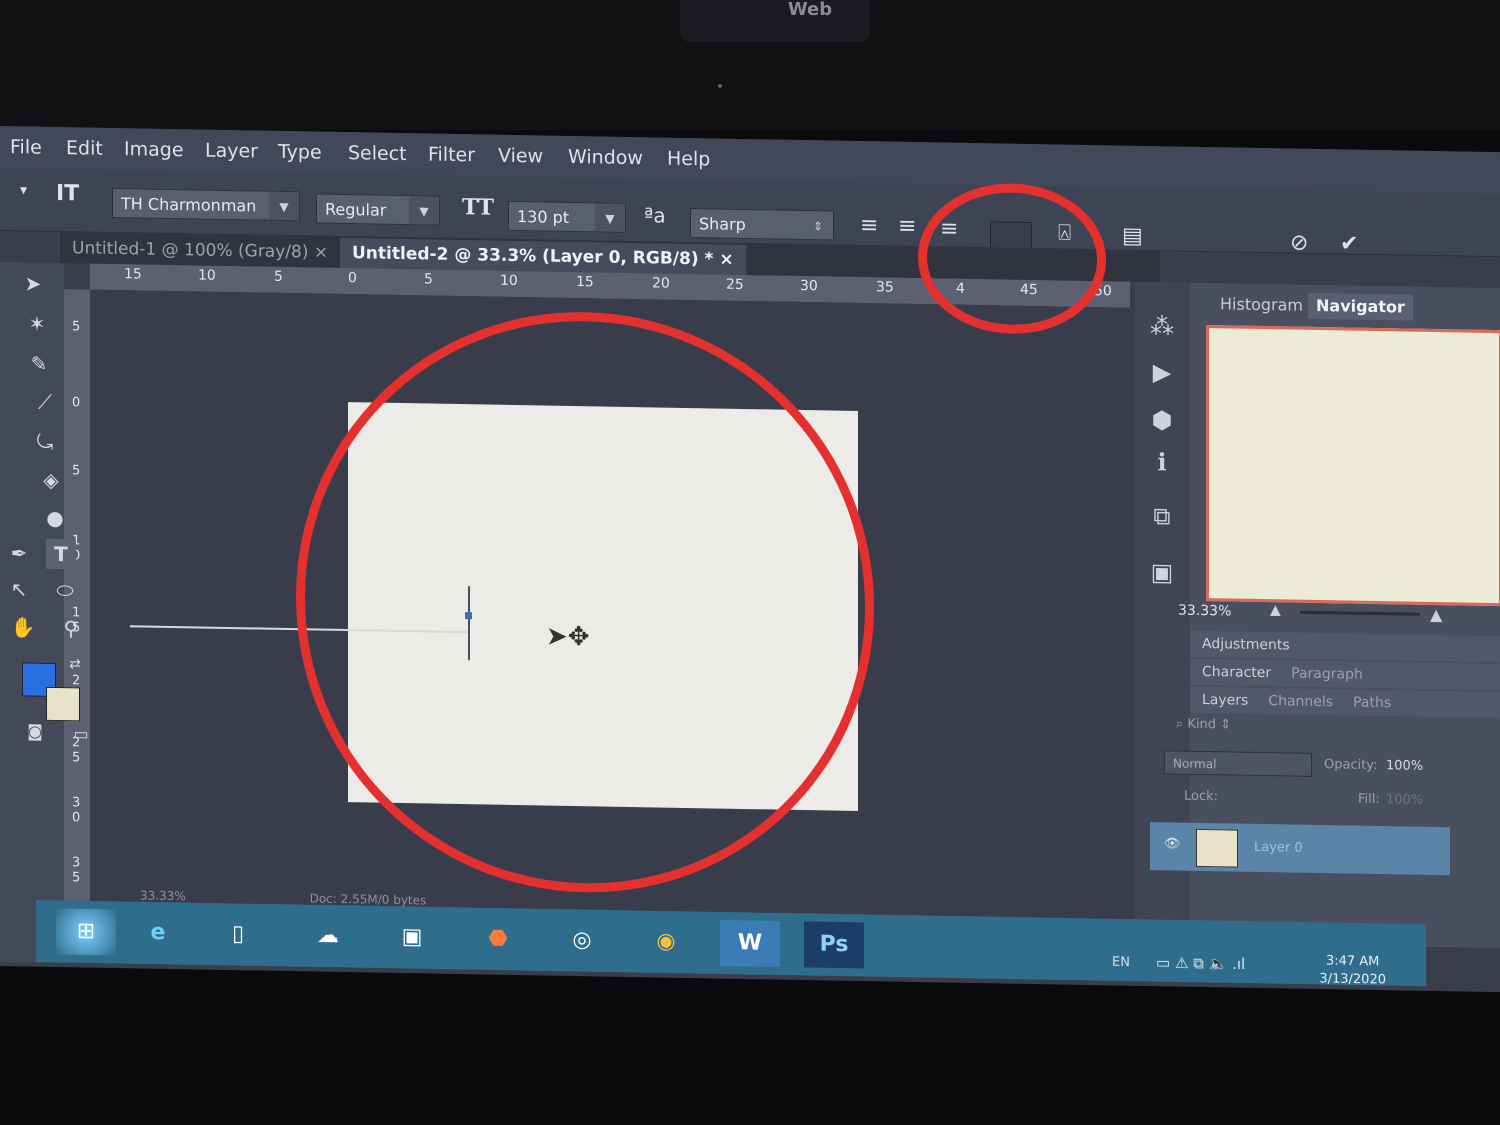 This screenshot has height=1125, width=1500. Describe the element at coordinates (869, 225) in the screenshot. I see `align-left-icon: ≡` at that location.